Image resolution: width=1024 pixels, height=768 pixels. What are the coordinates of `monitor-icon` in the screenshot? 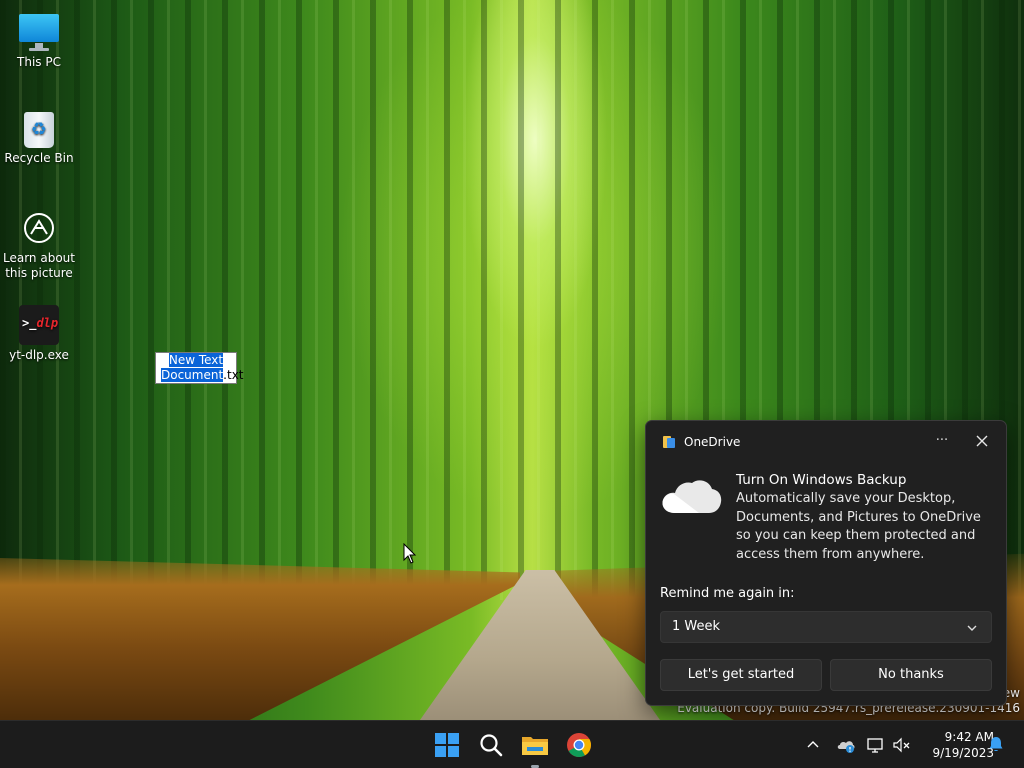 It's located at (39, 32).